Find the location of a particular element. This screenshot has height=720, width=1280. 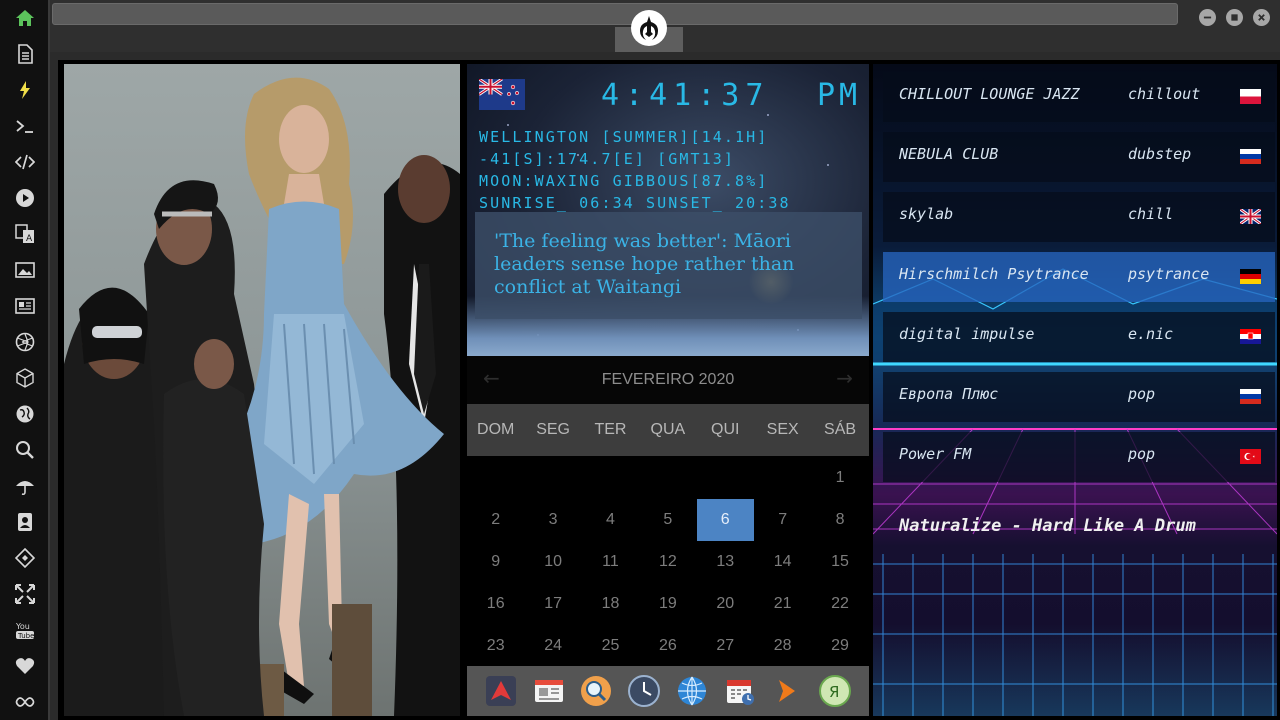

lightning-icon is located at coordinates (25, 90).